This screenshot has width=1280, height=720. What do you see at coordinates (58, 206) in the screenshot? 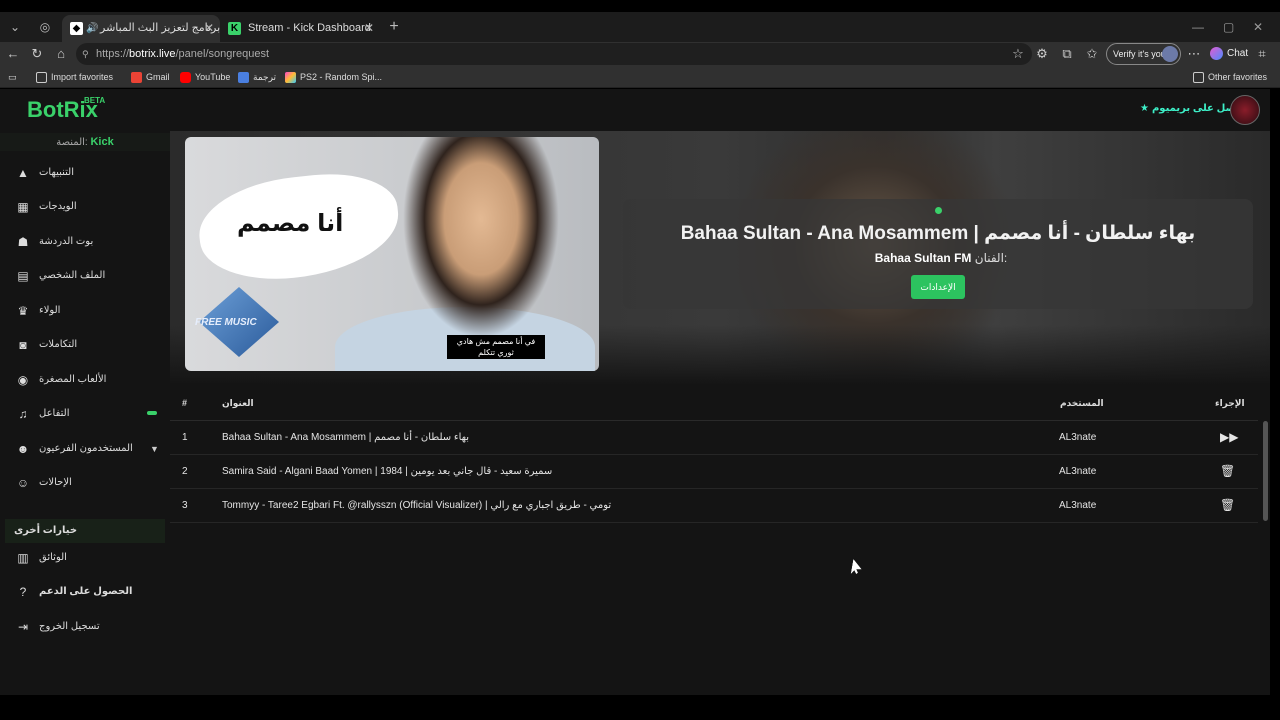
I see `sidebar-item-label: الويدجات` at bounding box center [58, 206].